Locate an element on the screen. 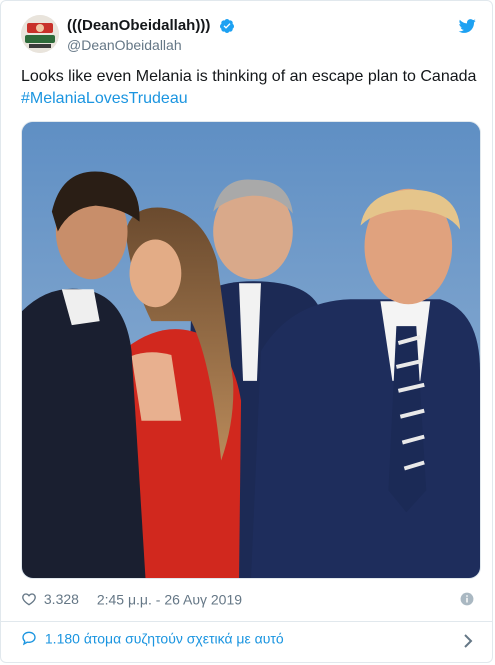  chevron-right-icon is located at coordinates (468, 641).